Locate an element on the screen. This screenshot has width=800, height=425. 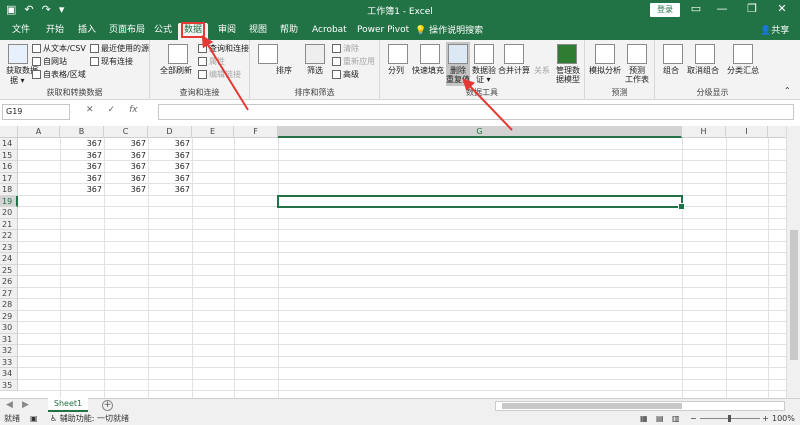
login-button: 登录 is located at coordinates (665, 10).